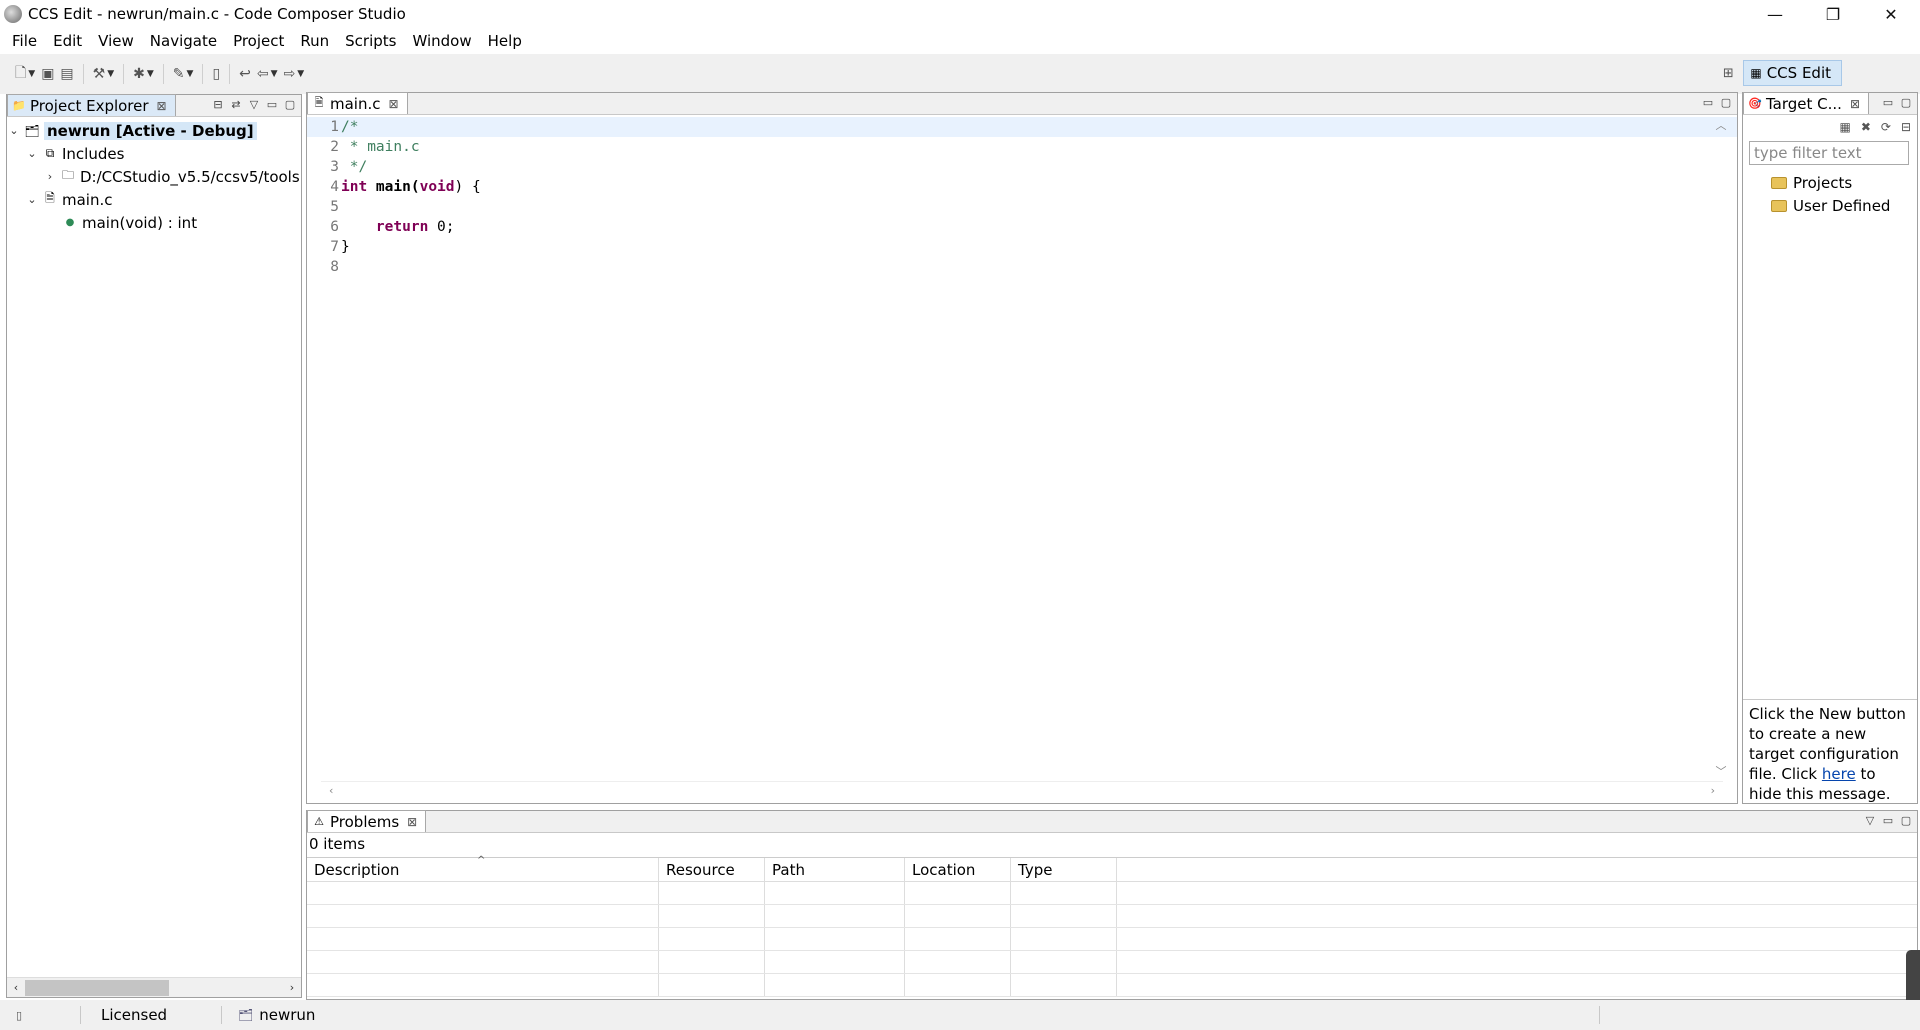  Describe the element at coordinates (110, 74) in the screenshot. I see `build-dropdown-icon: ▼` at that location.